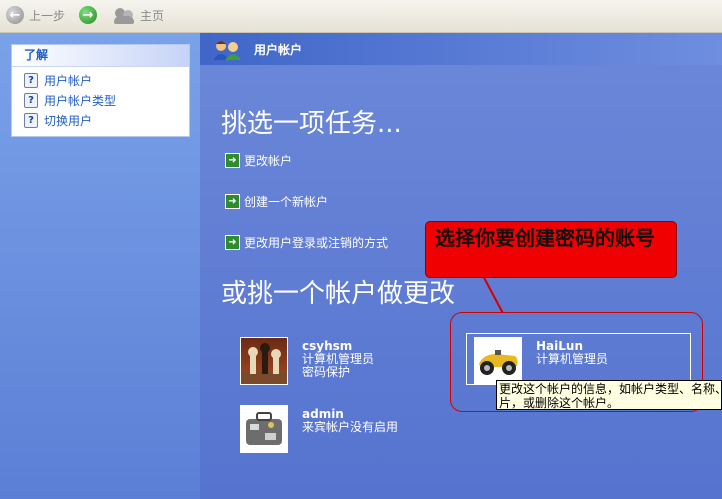 Image resolution: width=722 pixels, height=499 pixels. I want to click on suitcase-avatar, so click(264, 429).